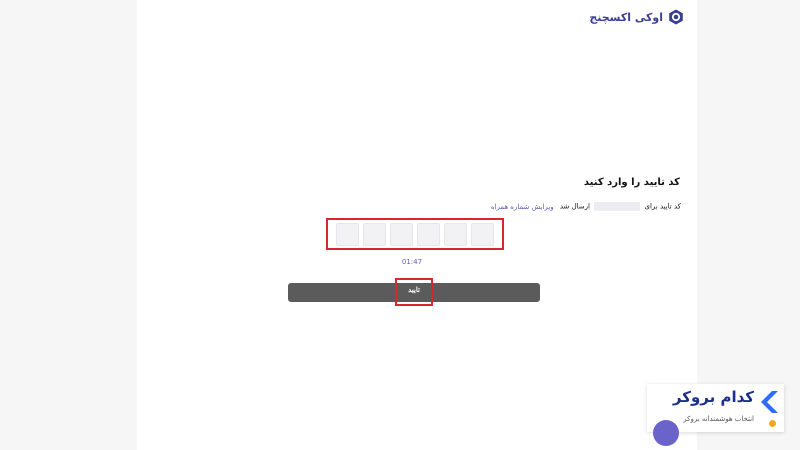 This screenshot has width=800, height=450. Describe the element at coordinates (769, 402) in the screenshot. I see `chevron-left-icon` at that location.